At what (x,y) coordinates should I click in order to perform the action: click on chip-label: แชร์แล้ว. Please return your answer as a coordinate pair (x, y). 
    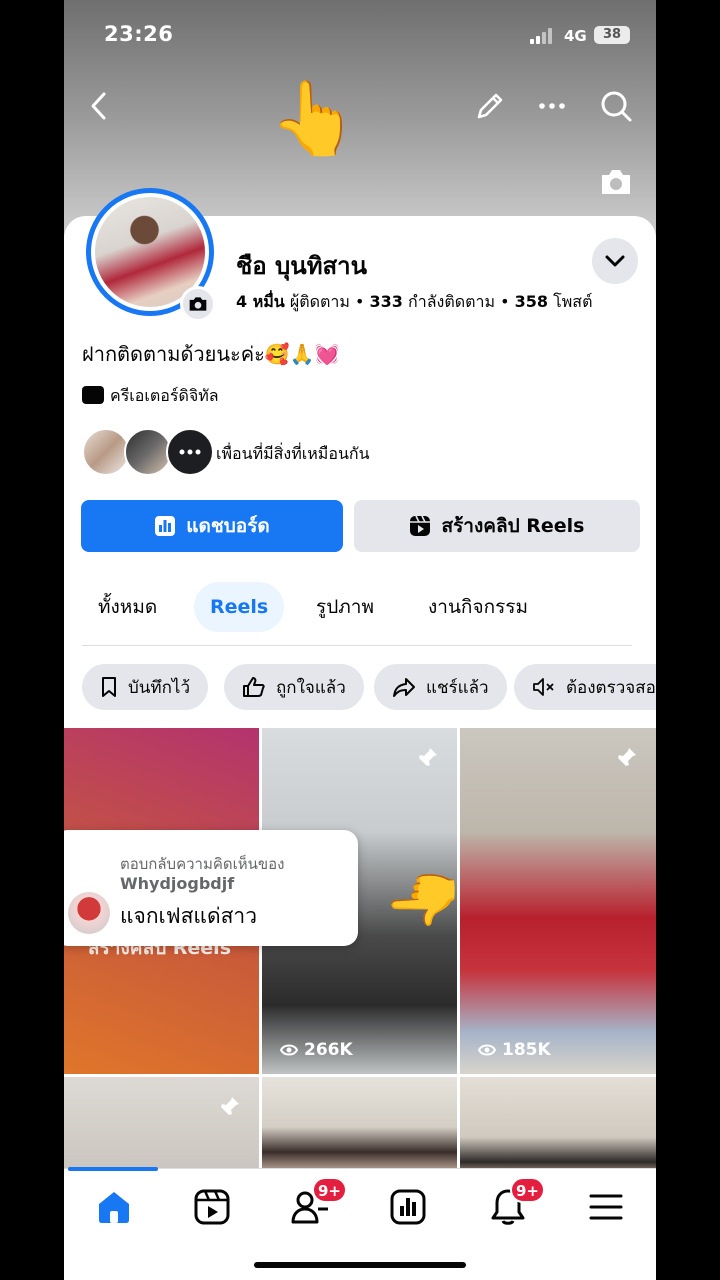
    Looking at the image, I should click on (457, 687).